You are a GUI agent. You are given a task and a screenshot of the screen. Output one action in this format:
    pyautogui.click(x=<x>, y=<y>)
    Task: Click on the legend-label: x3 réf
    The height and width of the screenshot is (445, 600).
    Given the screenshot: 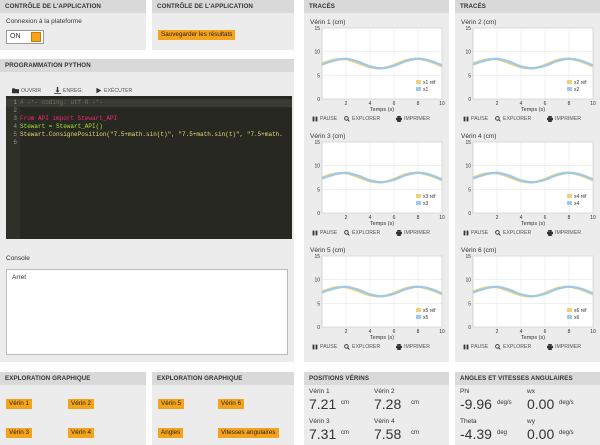 What is the action you would take?
    pyautogui.click(x=429, y=197)
    